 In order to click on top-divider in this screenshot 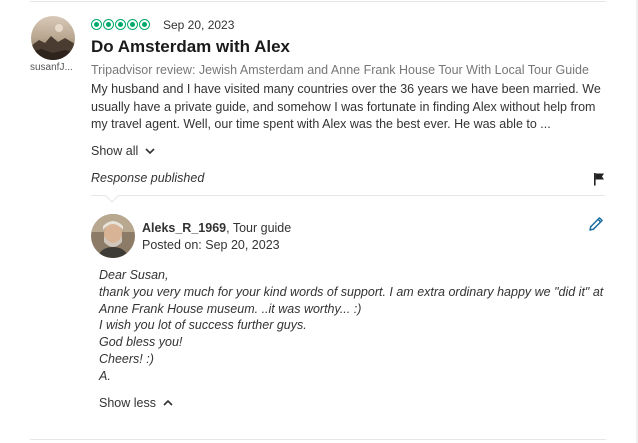, I will do `click(318, 1)`.